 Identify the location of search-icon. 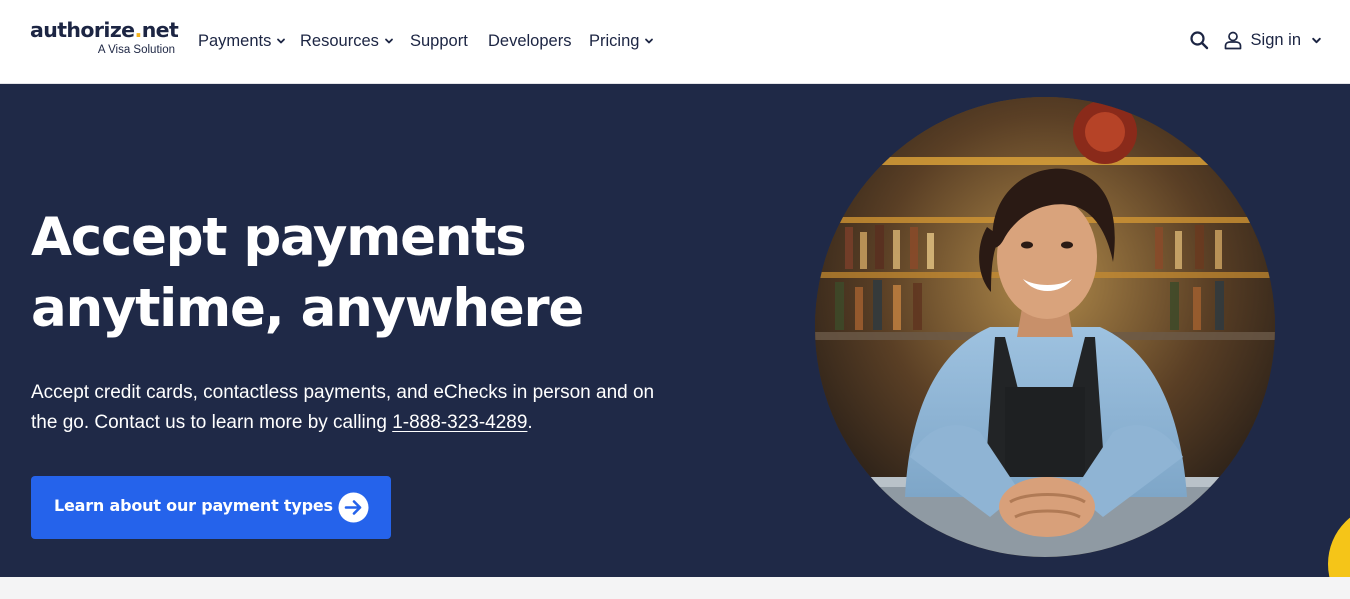
(1199, 40).